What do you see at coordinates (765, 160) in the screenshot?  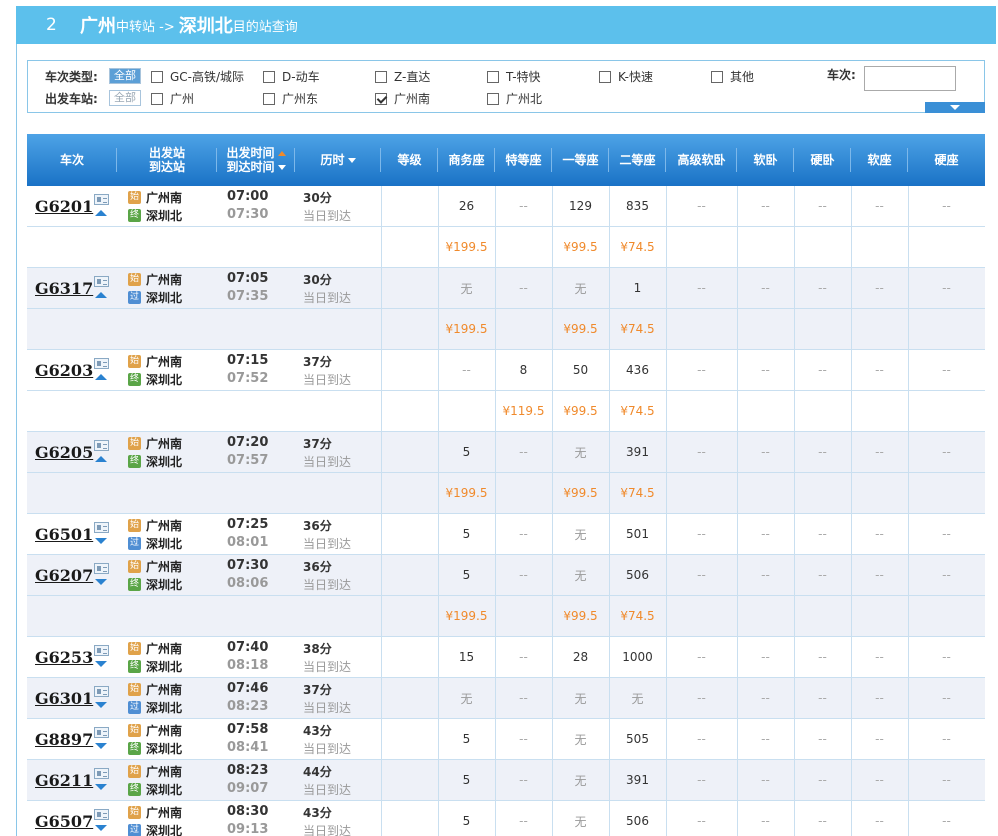 I see `col-seat-5: 软卧` at bounding box center [765, 160].